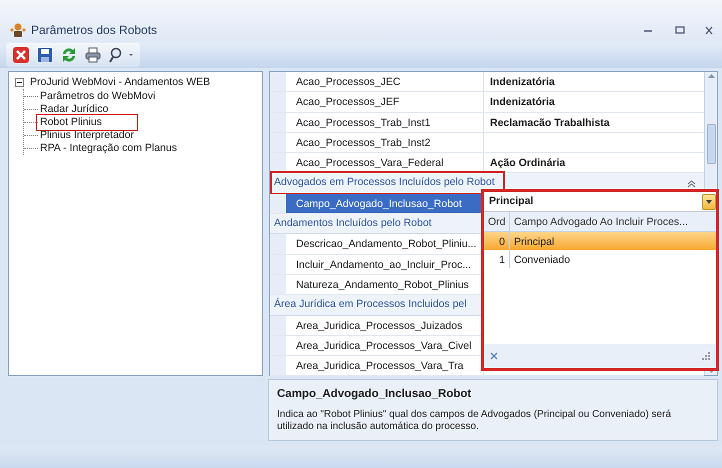  What do you see at coordinates (94, 30) in the screenshot?
I see `window-title: Parâmetros dos Robots` at bounding box center [94, 30].